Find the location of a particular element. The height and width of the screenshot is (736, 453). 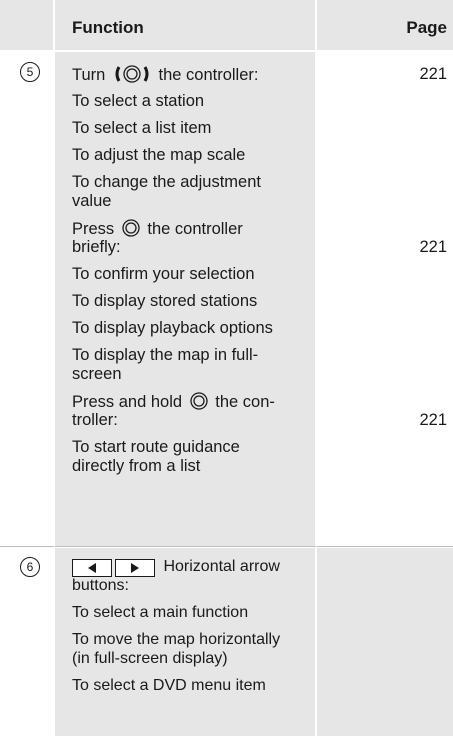

turn-suffix: the controller: is located at coordinates (208, 75).